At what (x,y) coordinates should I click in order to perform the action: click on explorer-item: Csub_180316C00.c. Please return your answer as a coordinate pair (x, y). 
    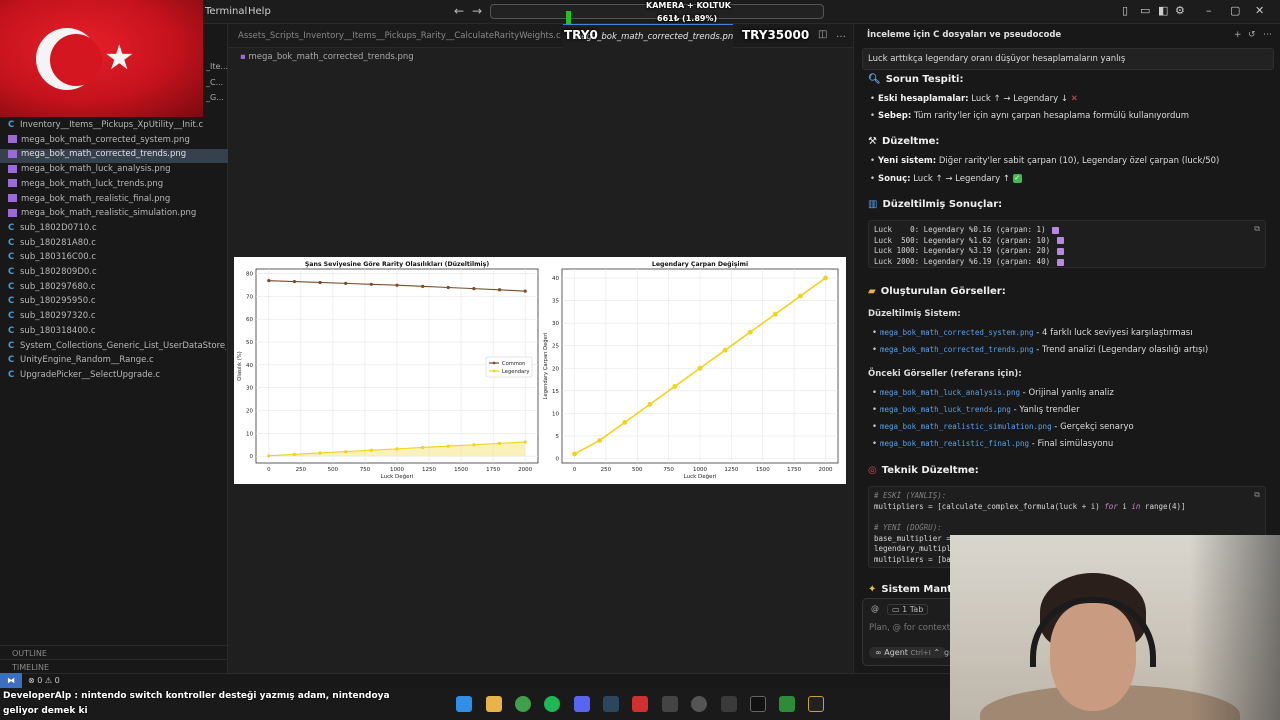
    Looking at the image, I should click on (117, 259).